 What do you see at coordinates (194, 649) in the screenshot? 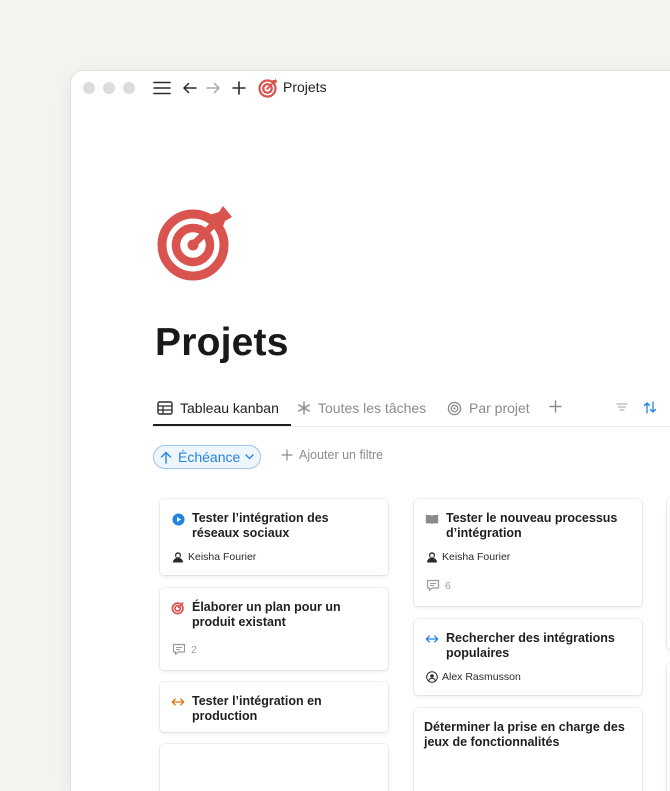
I see `comment-count: 2` at bounding box center [194, 649].